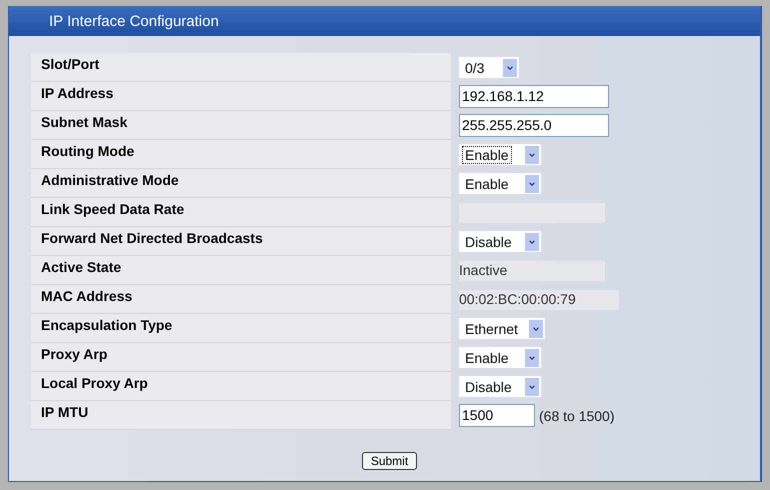 The height and width of the screenshot is (490, 770). Describe the element at coordinates (241, 299) in the screenshot. I see `field-label: MAC Address` at that location.